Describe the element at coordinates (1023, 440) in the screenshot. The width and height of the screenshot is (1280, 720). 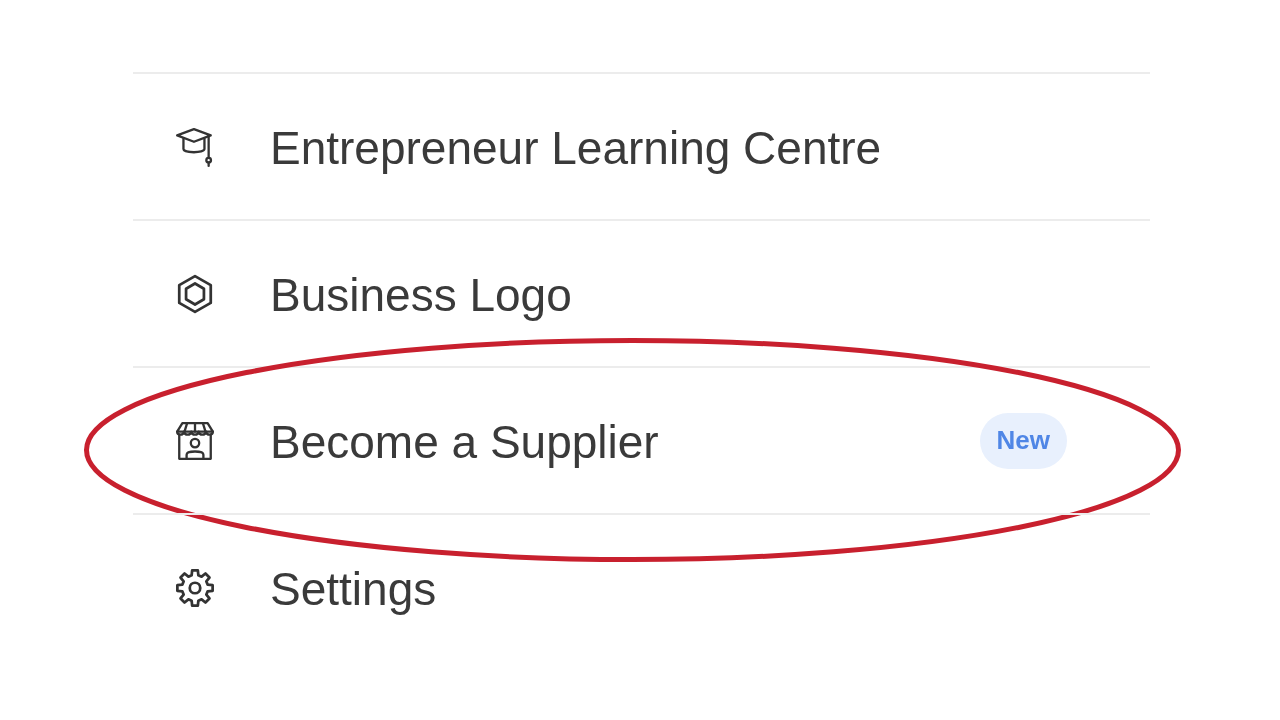
I see `new-badge: New` at that location.